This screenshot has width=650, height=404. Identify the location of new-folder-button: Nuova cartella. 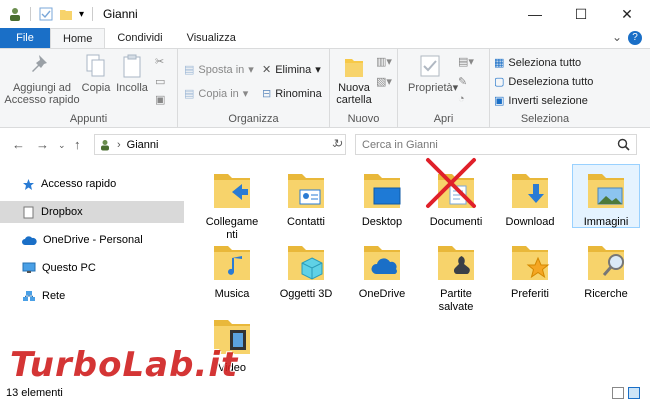
(354, 79).